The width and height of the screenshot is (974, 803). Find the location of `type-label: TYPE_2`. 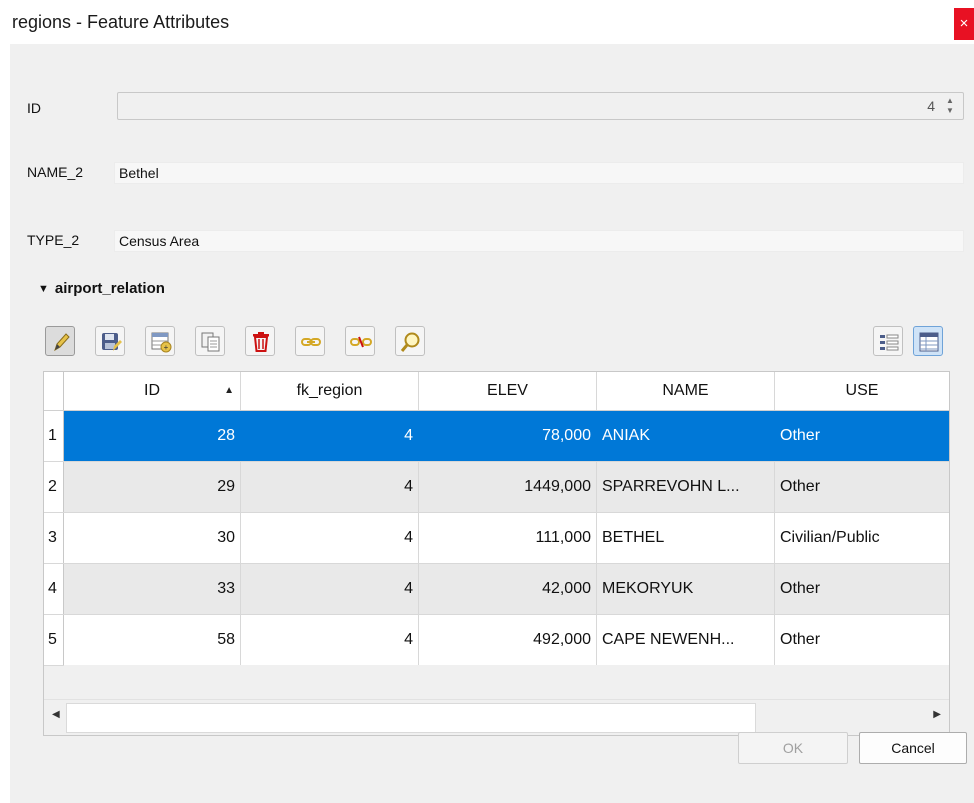

type-label: TYPE_2 is located at coordinates (53, 240).